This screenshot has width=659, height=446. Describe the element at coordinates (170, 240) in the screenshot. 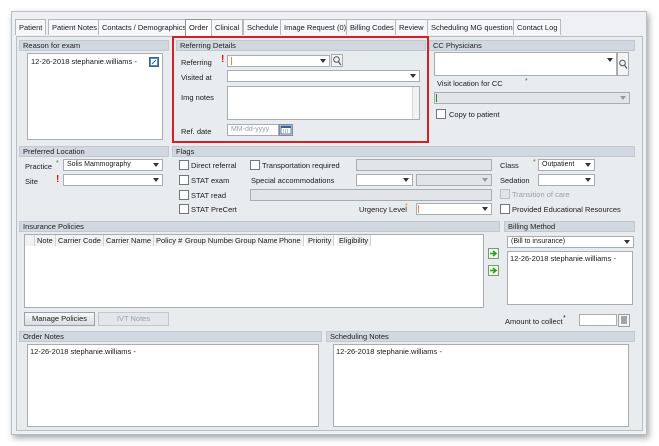

I see `column-policy-number: Policy #` at that location.